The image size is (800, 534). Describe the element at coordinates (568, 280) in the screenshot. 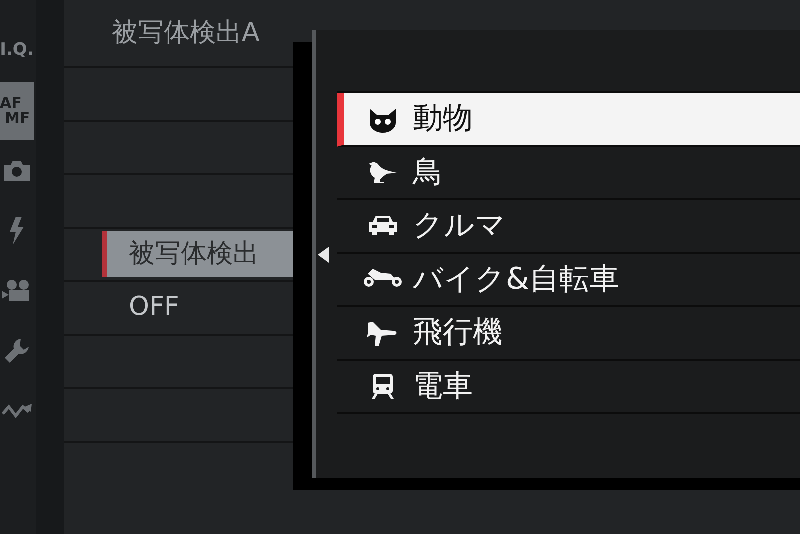

I see `subject-option: バイク&自転車` at that location.